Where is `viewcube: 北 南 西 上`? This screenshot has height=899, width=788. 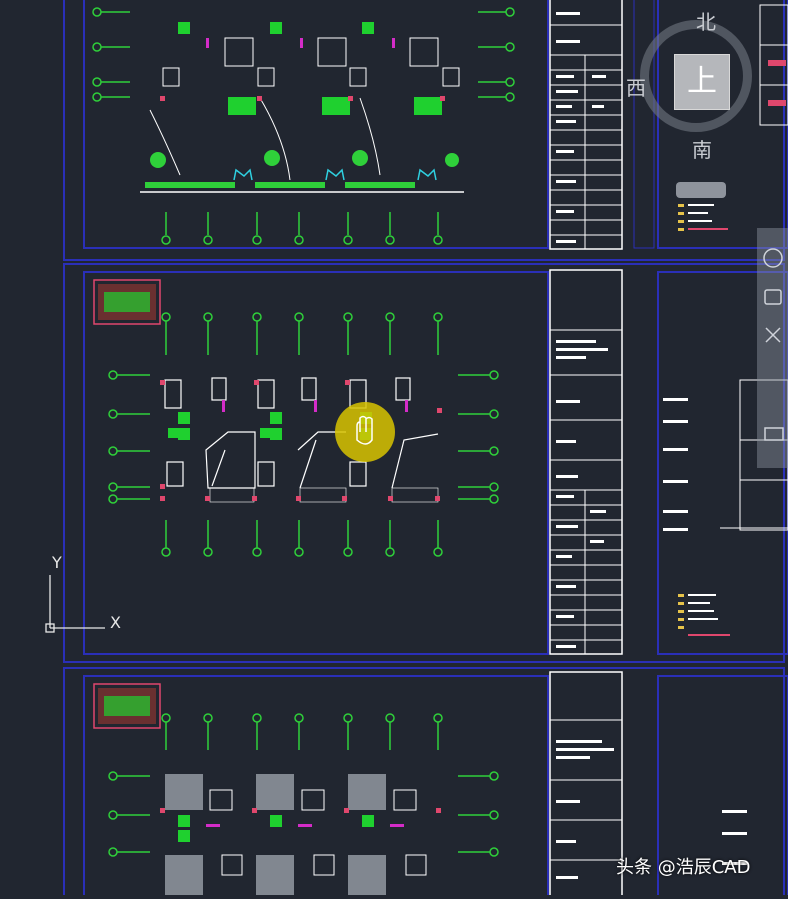
viewcube: 北 南 西 上 is located at coordinates (693, 86).